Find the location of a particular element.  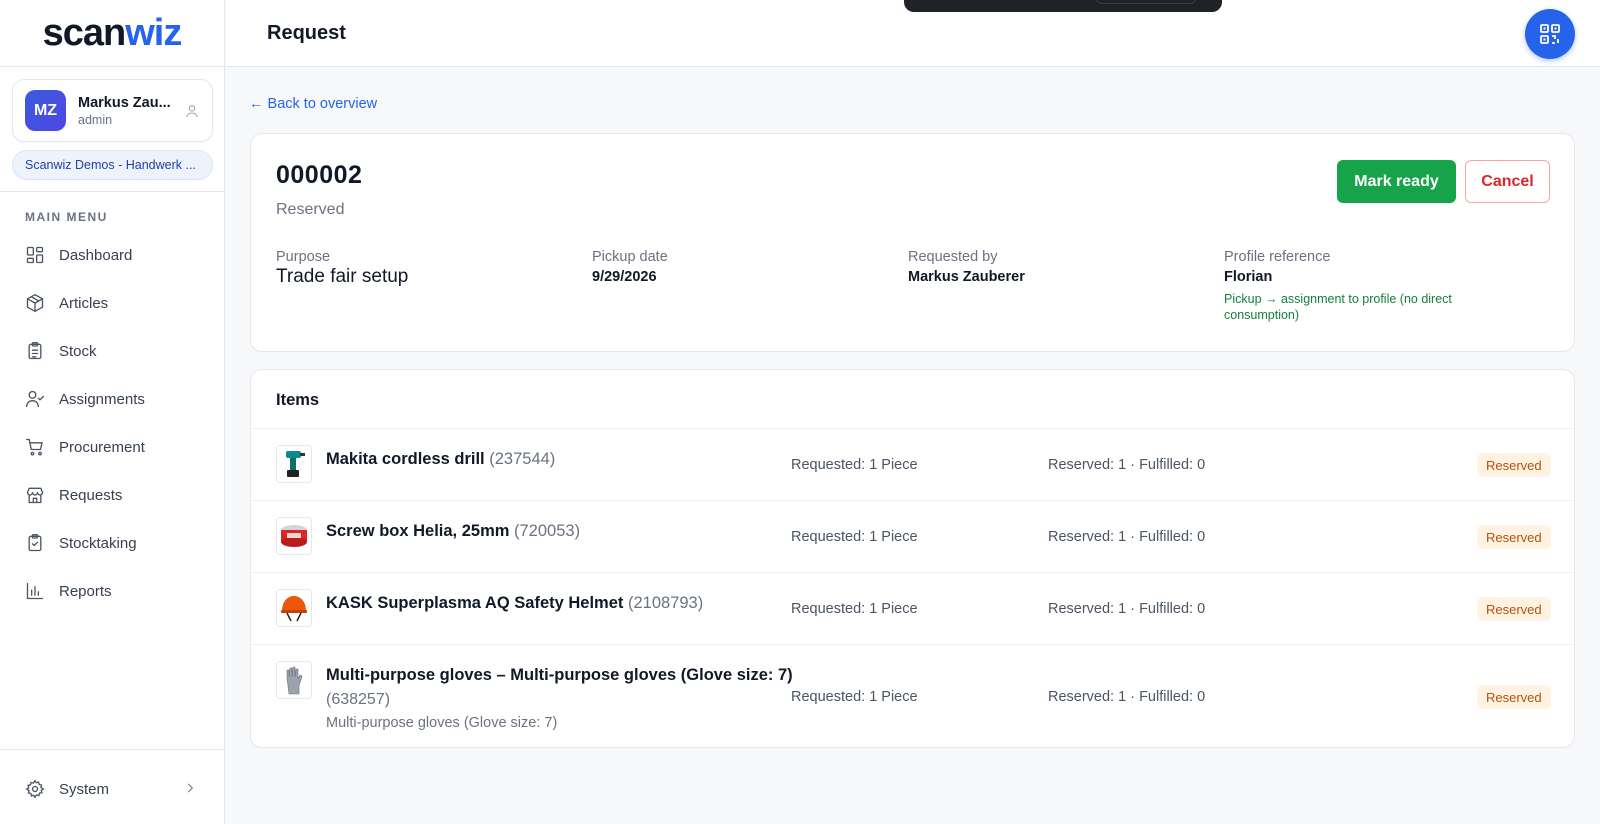

sidebar-item-label: Procurement is located at coordinates (102, 447).